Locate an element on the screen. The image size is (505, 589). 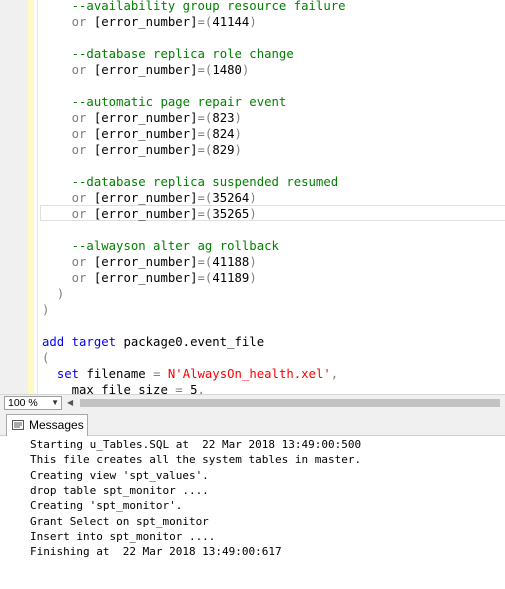
message-line: Finishing at 22 Mar 2018 13:49:00:617 is located at coordinates (156, 552).